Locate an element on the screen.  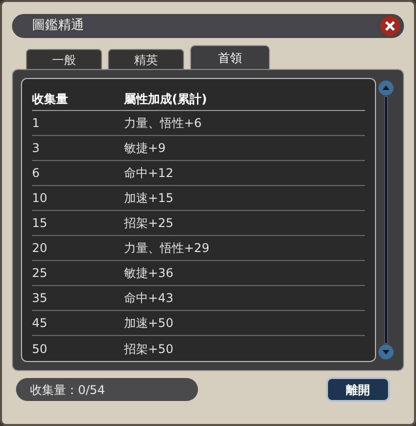
table-cell-text: 20 is located at coordinates (40, 248).